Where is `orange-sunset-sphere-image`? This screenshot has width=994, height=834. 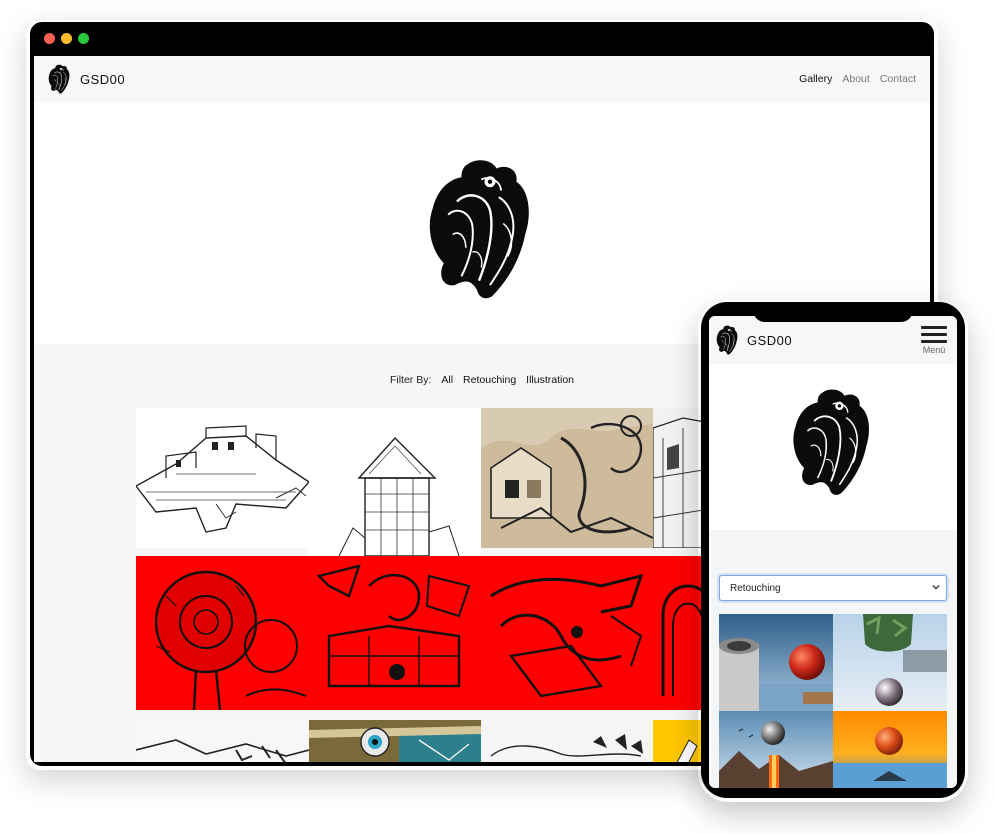
orange-sunset-sphere-image is located at coordinates (890, 749).